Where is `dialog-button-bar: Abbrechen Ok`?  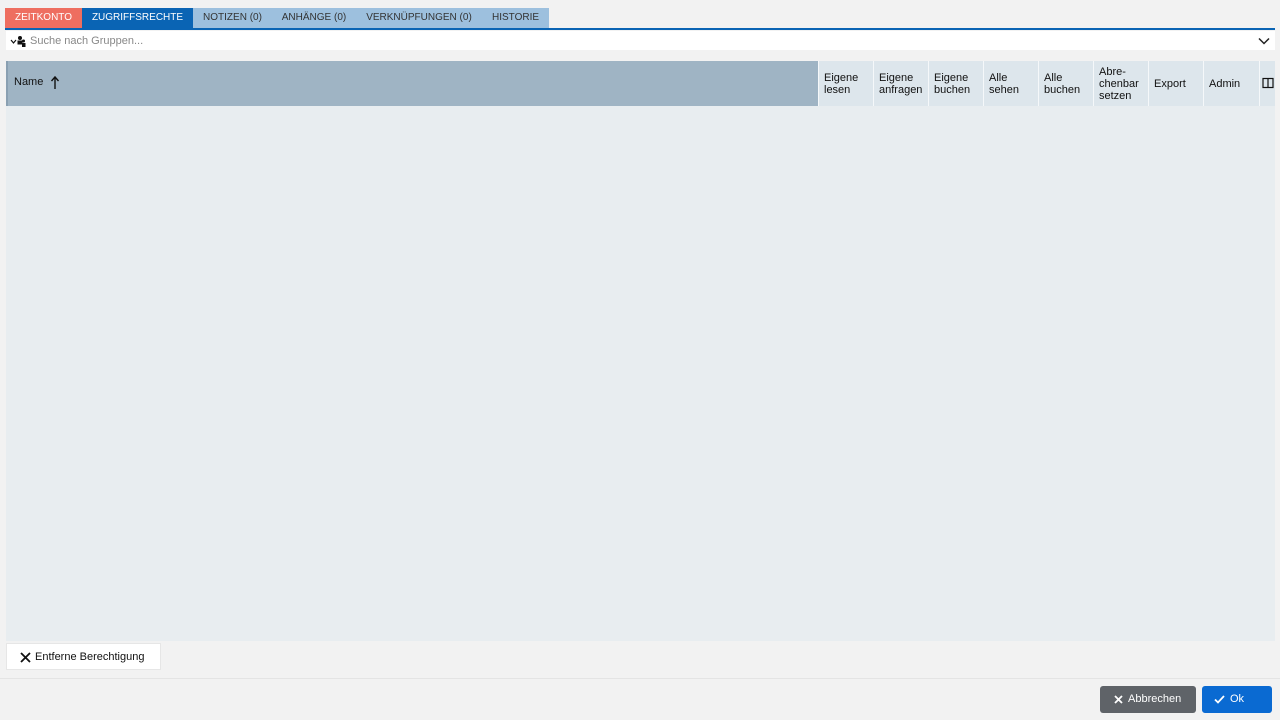
dialog-button-bar: Abbrechen Ok is located at coordinates (640, 699).